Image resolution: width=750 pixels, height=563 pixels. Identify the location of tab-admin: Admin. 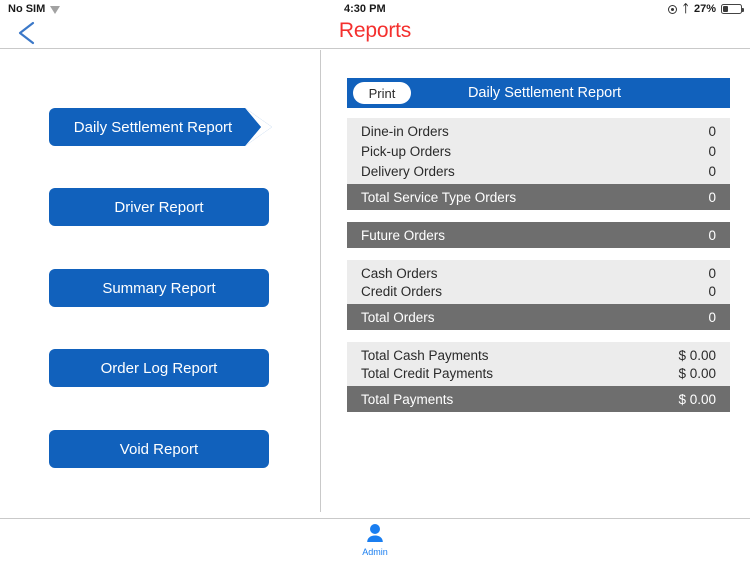
(375, 540).